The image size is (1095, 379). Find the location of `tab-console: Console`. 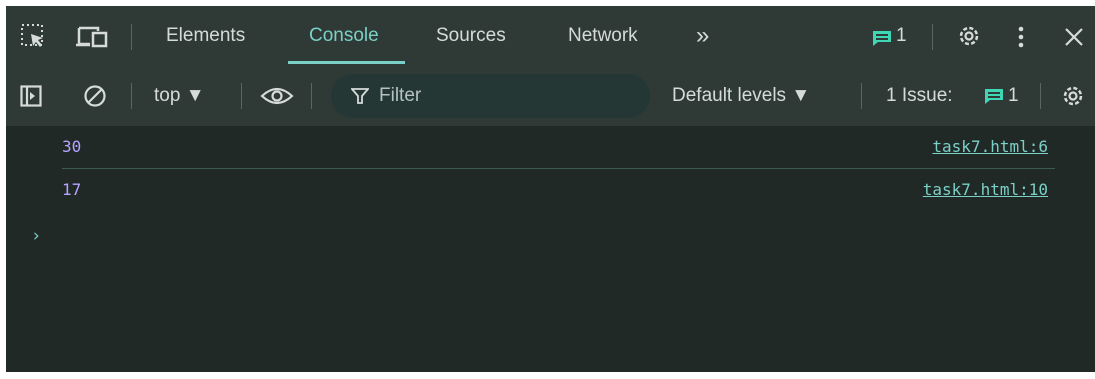

tab-console: Console is located at coordinates (344, 36).